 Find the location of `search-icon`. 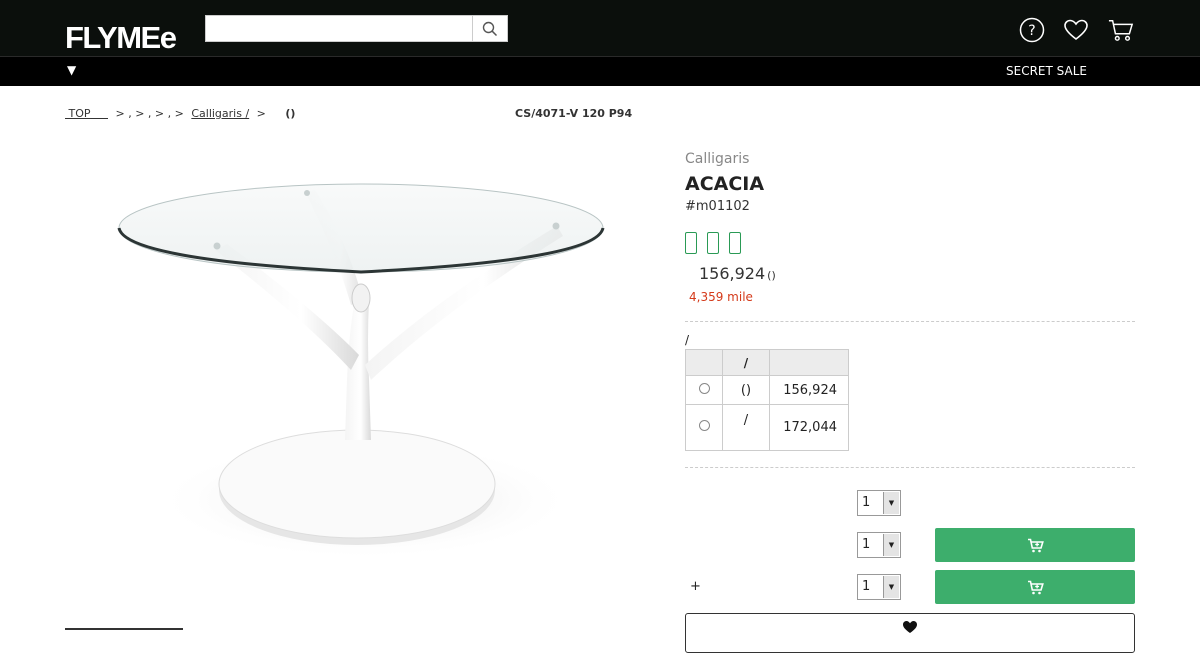

search-icon is located at coordinates (490, 28).